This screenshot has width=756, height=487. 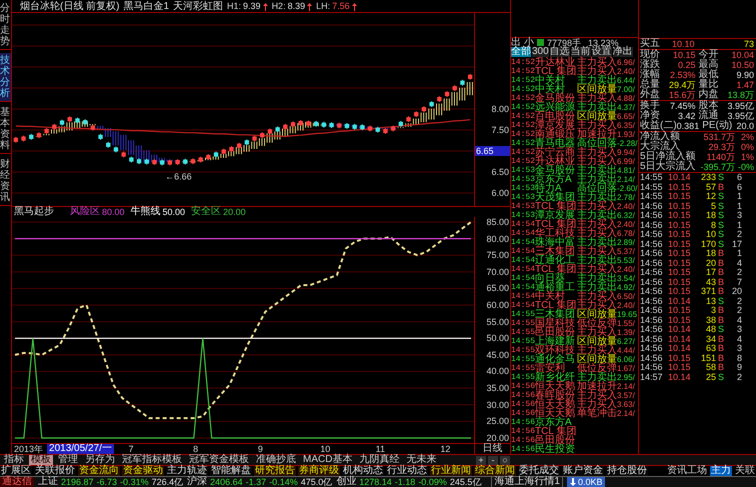 What do you see at coordinates (650, 55) in the screenshot?
I see `quote-label: 现价` at bounding box center [650, 55].